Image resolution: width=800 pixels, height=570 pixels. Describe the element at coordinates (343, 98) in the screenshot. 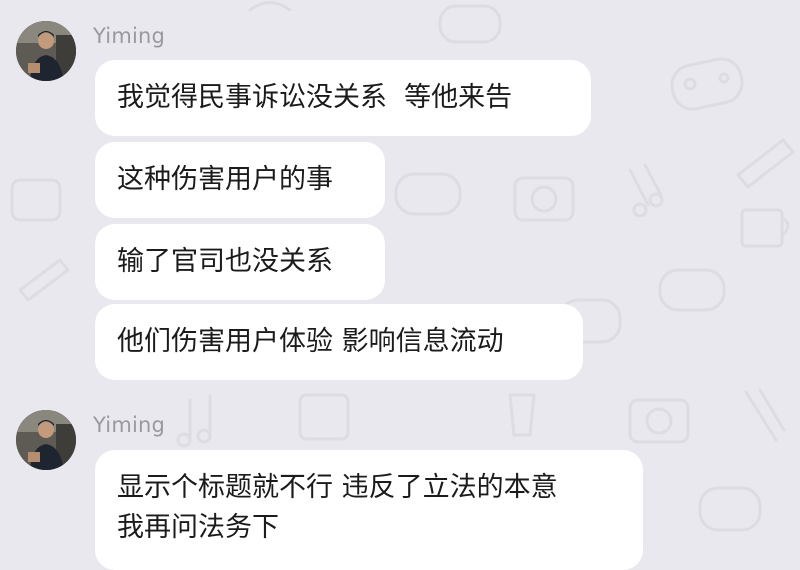

I see `message-bubble: 我觉得民事诉讼没关系 等他来告` at that location.